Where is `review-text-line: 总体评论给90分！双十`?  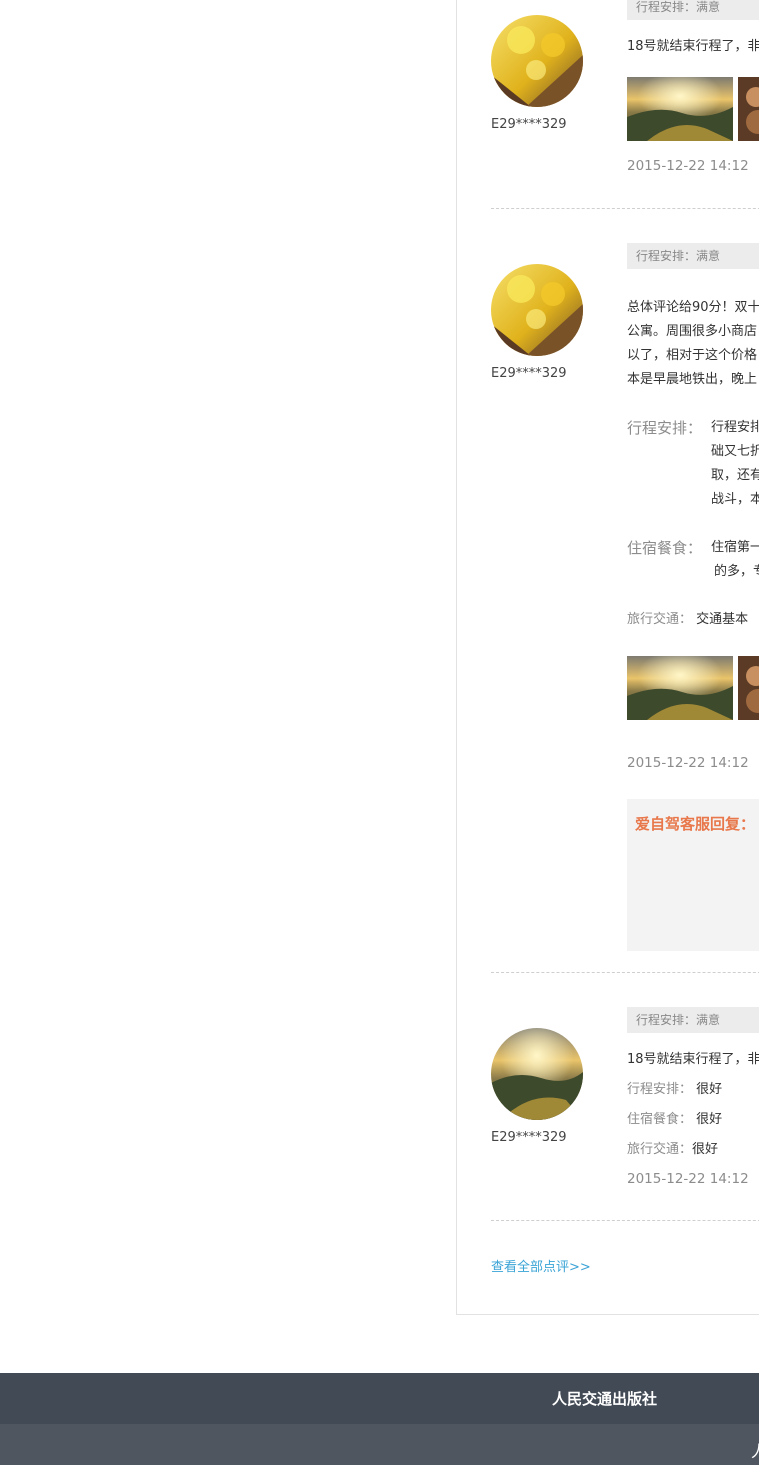 review-text-line: 总体评论给90分！双十 is located at coordinates (693, 307).